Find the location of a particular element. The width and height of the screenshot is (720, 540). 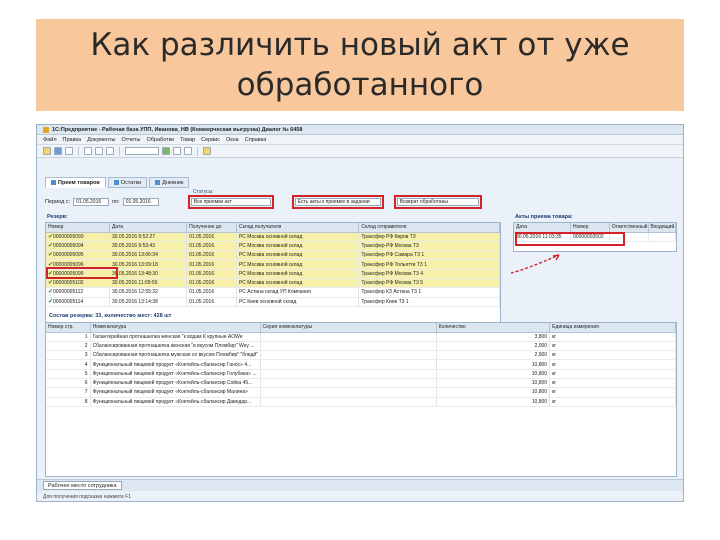

status-all-field: Все приемки акт is located at coordinates (230, 202).